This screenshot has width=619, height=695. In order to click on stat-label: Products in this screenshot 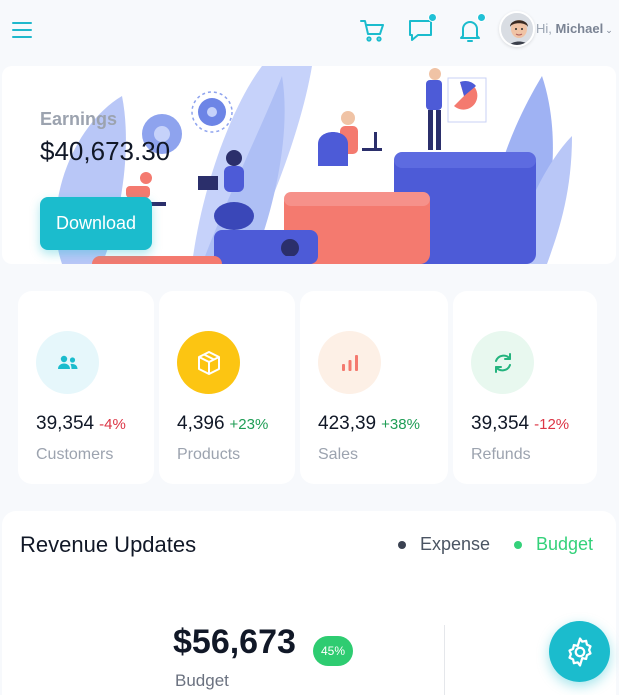, I will do `click(209, 454)`.